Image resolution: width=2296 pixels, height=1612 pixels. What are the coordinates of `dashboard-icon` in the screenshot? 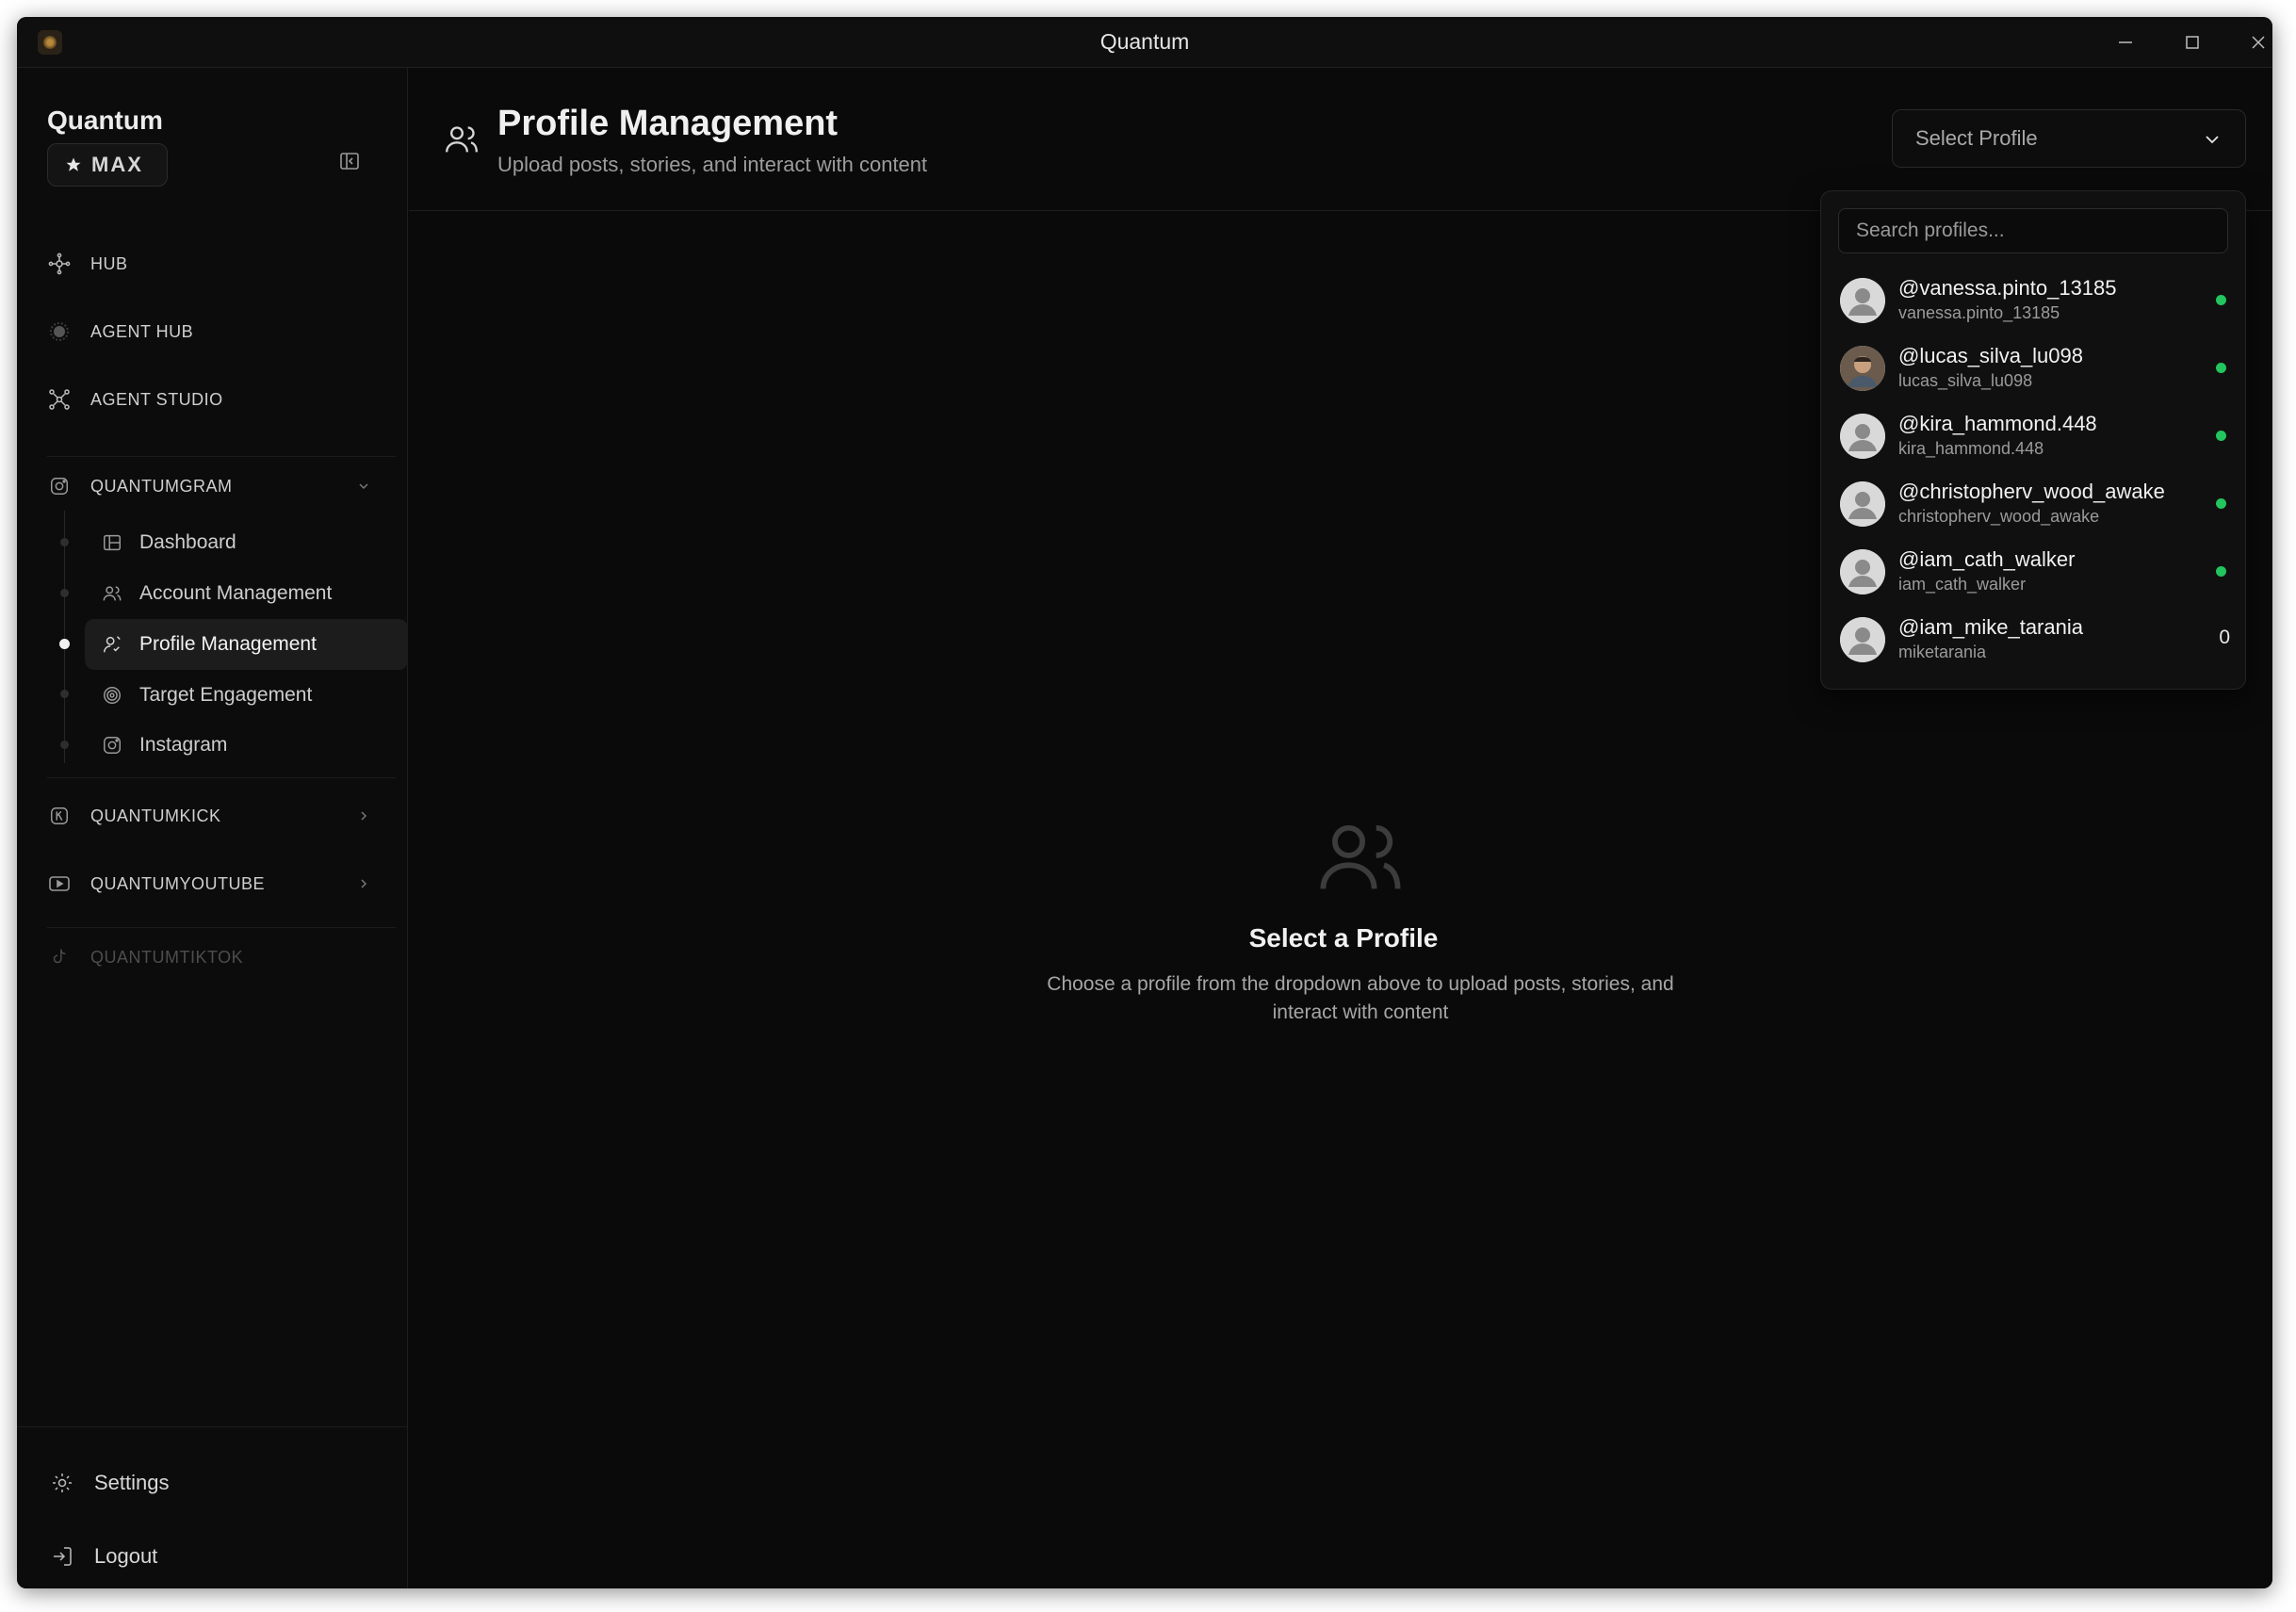 It's located at (112, 542).